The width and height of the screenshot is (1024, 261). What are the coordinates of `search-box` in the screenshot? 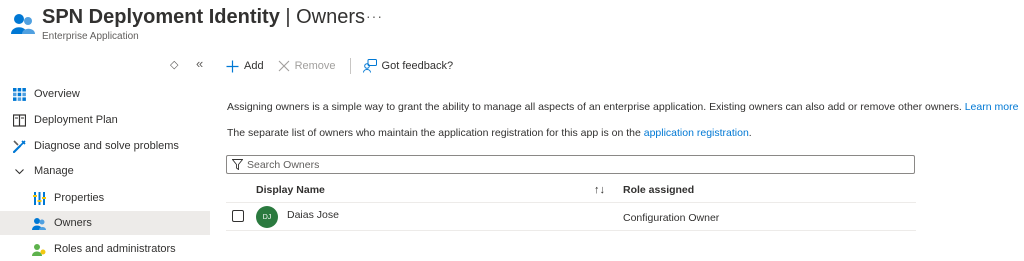 It's located at (570, 164).